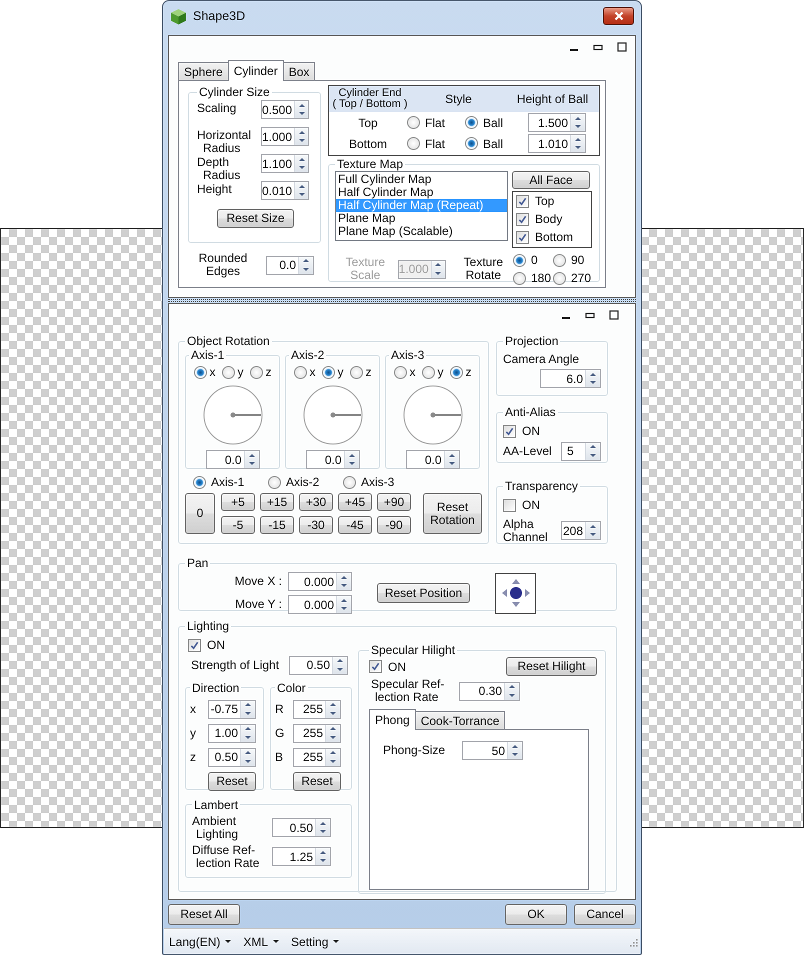 The image size is (804, 955). Describe the element at coordinates (570, 378) in the screenshot. I see `number-field: 6.0` at that location.